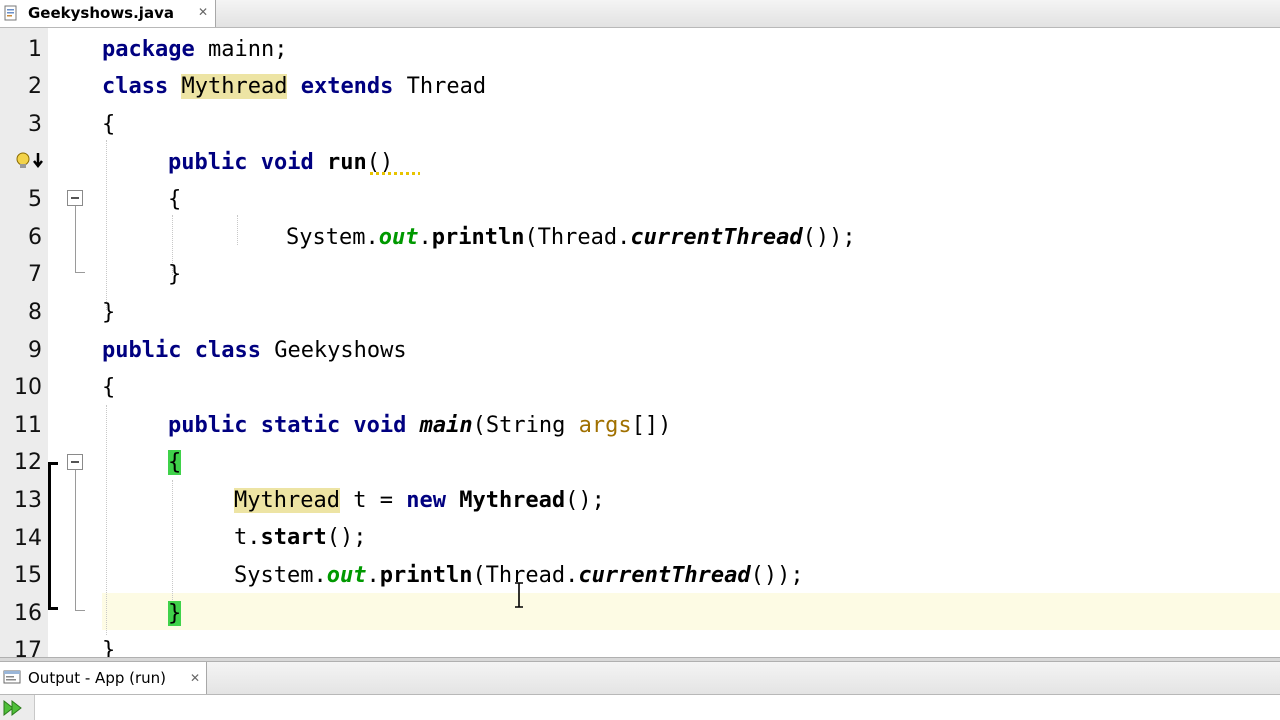 The height and width of the screenshot is (720, 1280). I want to click on line-number: 3, so click(35, 124).